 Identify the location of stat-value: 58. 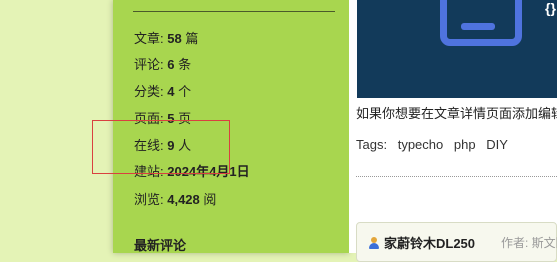
(174, 38).